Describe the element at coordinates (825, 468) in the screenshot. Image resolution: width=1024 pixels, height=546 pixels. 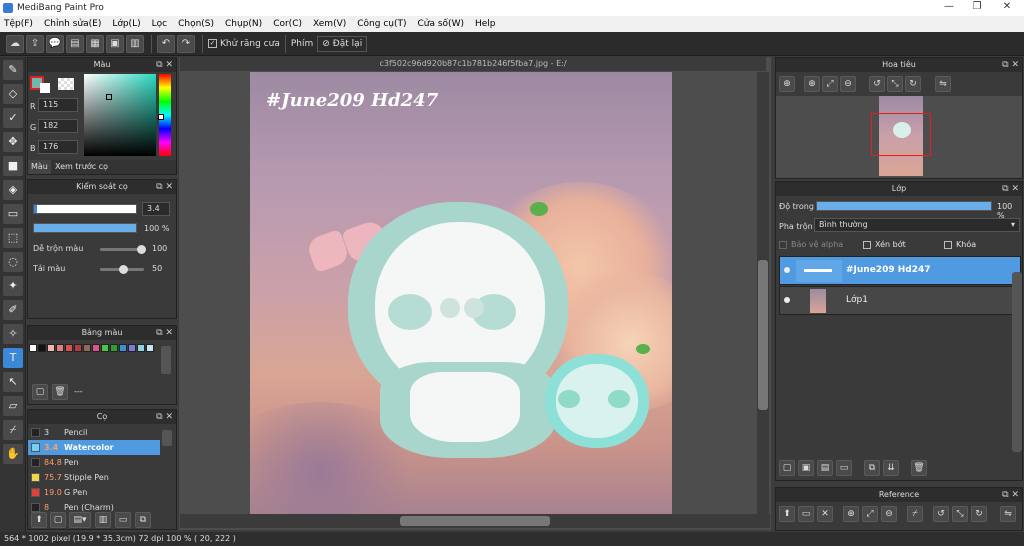
I see `new-8bit-layer-icon: ▤` at that location.